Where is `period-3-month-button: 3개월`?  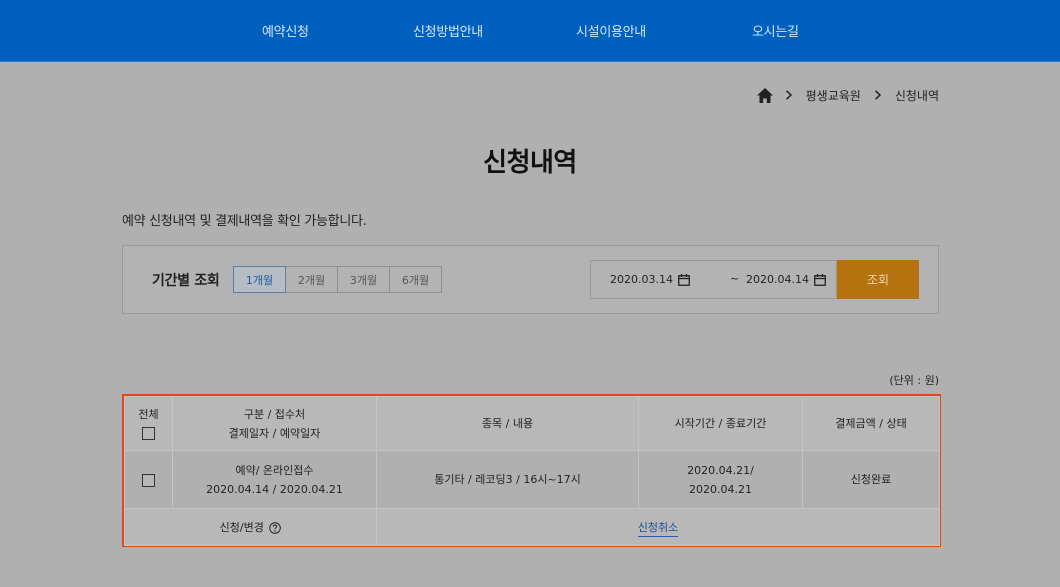 period-3-month-button: 3개월 is located at coordinates (363, 279).